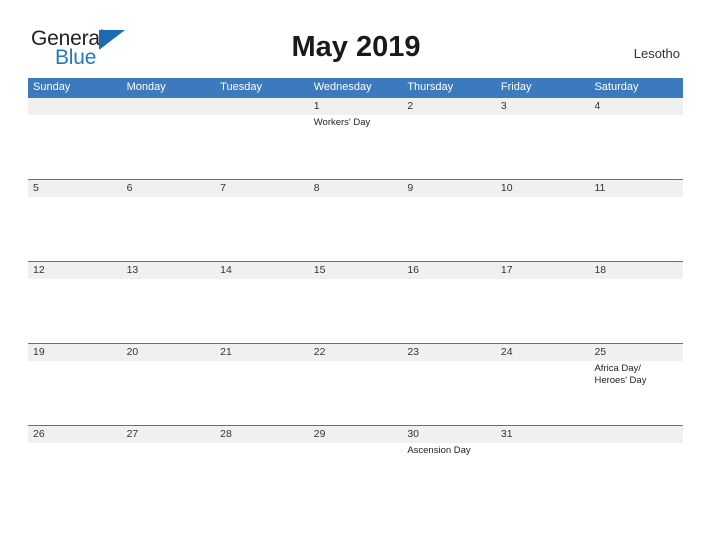 The height and width of the screenshot is (550, 712). What do you see at coordinates (636, 188) in the screenshot?
I see `day-number: 11` at bounding box center [636, 188].